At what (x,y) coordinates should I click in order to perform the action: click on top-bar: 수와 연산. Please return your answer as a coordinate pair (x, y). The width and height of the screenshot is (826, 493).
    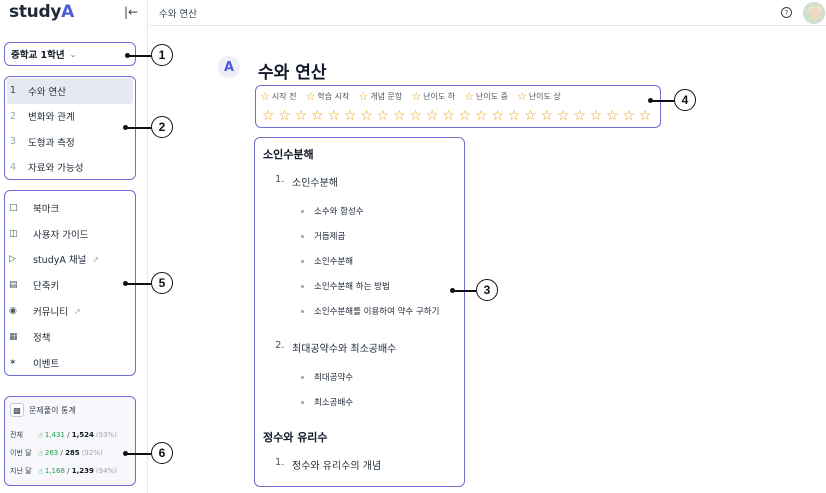
    Looking at the image, I should click on (487, 13).